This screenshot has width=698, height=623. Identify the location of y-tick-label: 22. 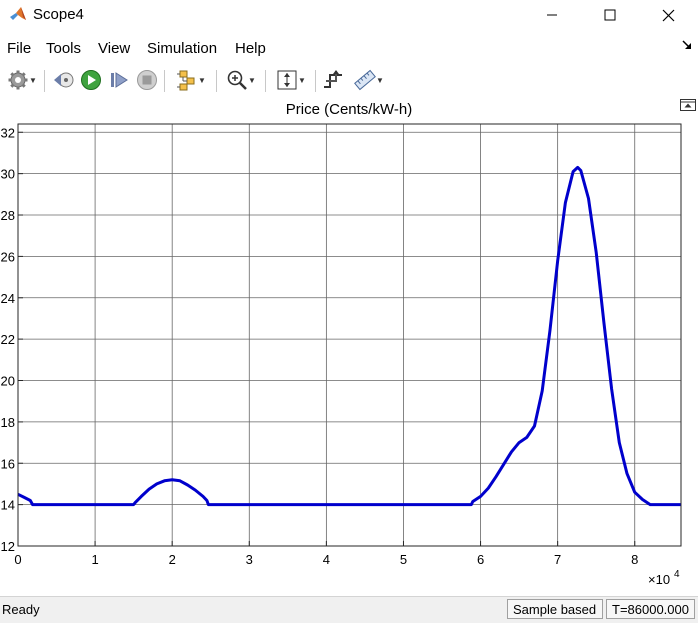
(8, 339).